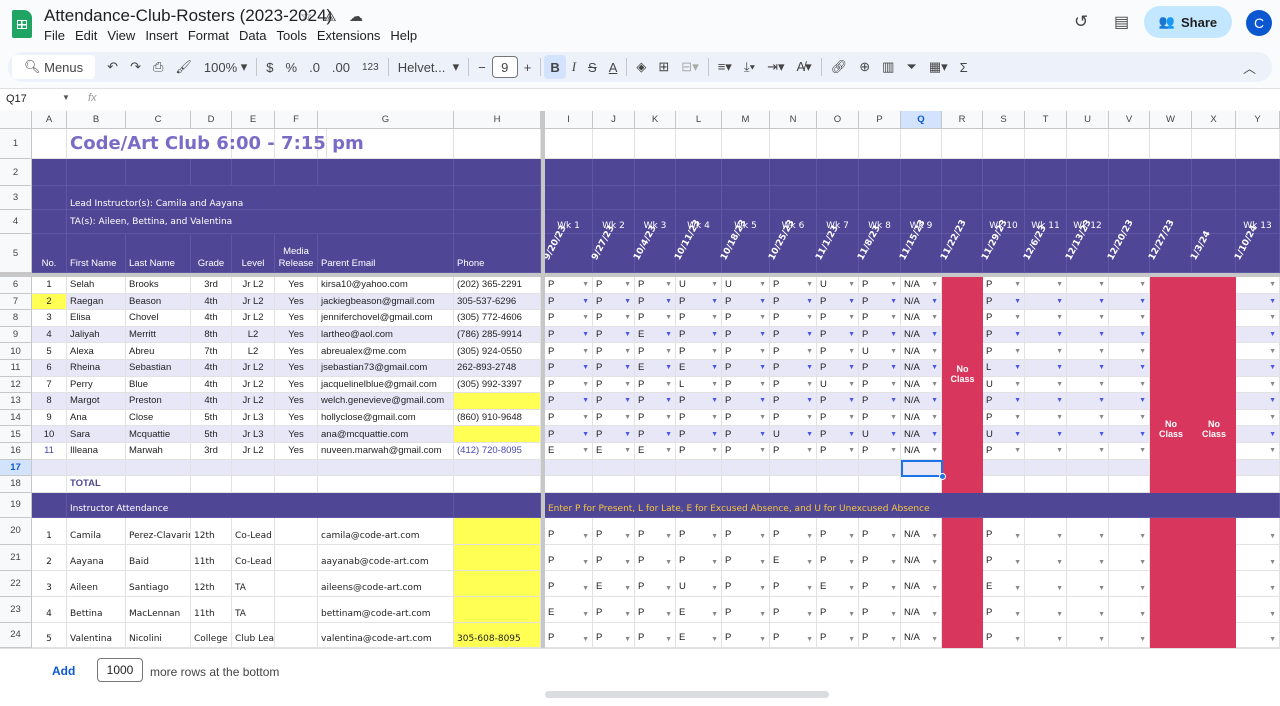 This screenshot has height=706, width=1280. Describe the element at coordinates (386, 609) in the screenshot. I see `email: bettinam@code-art.com` at that location.